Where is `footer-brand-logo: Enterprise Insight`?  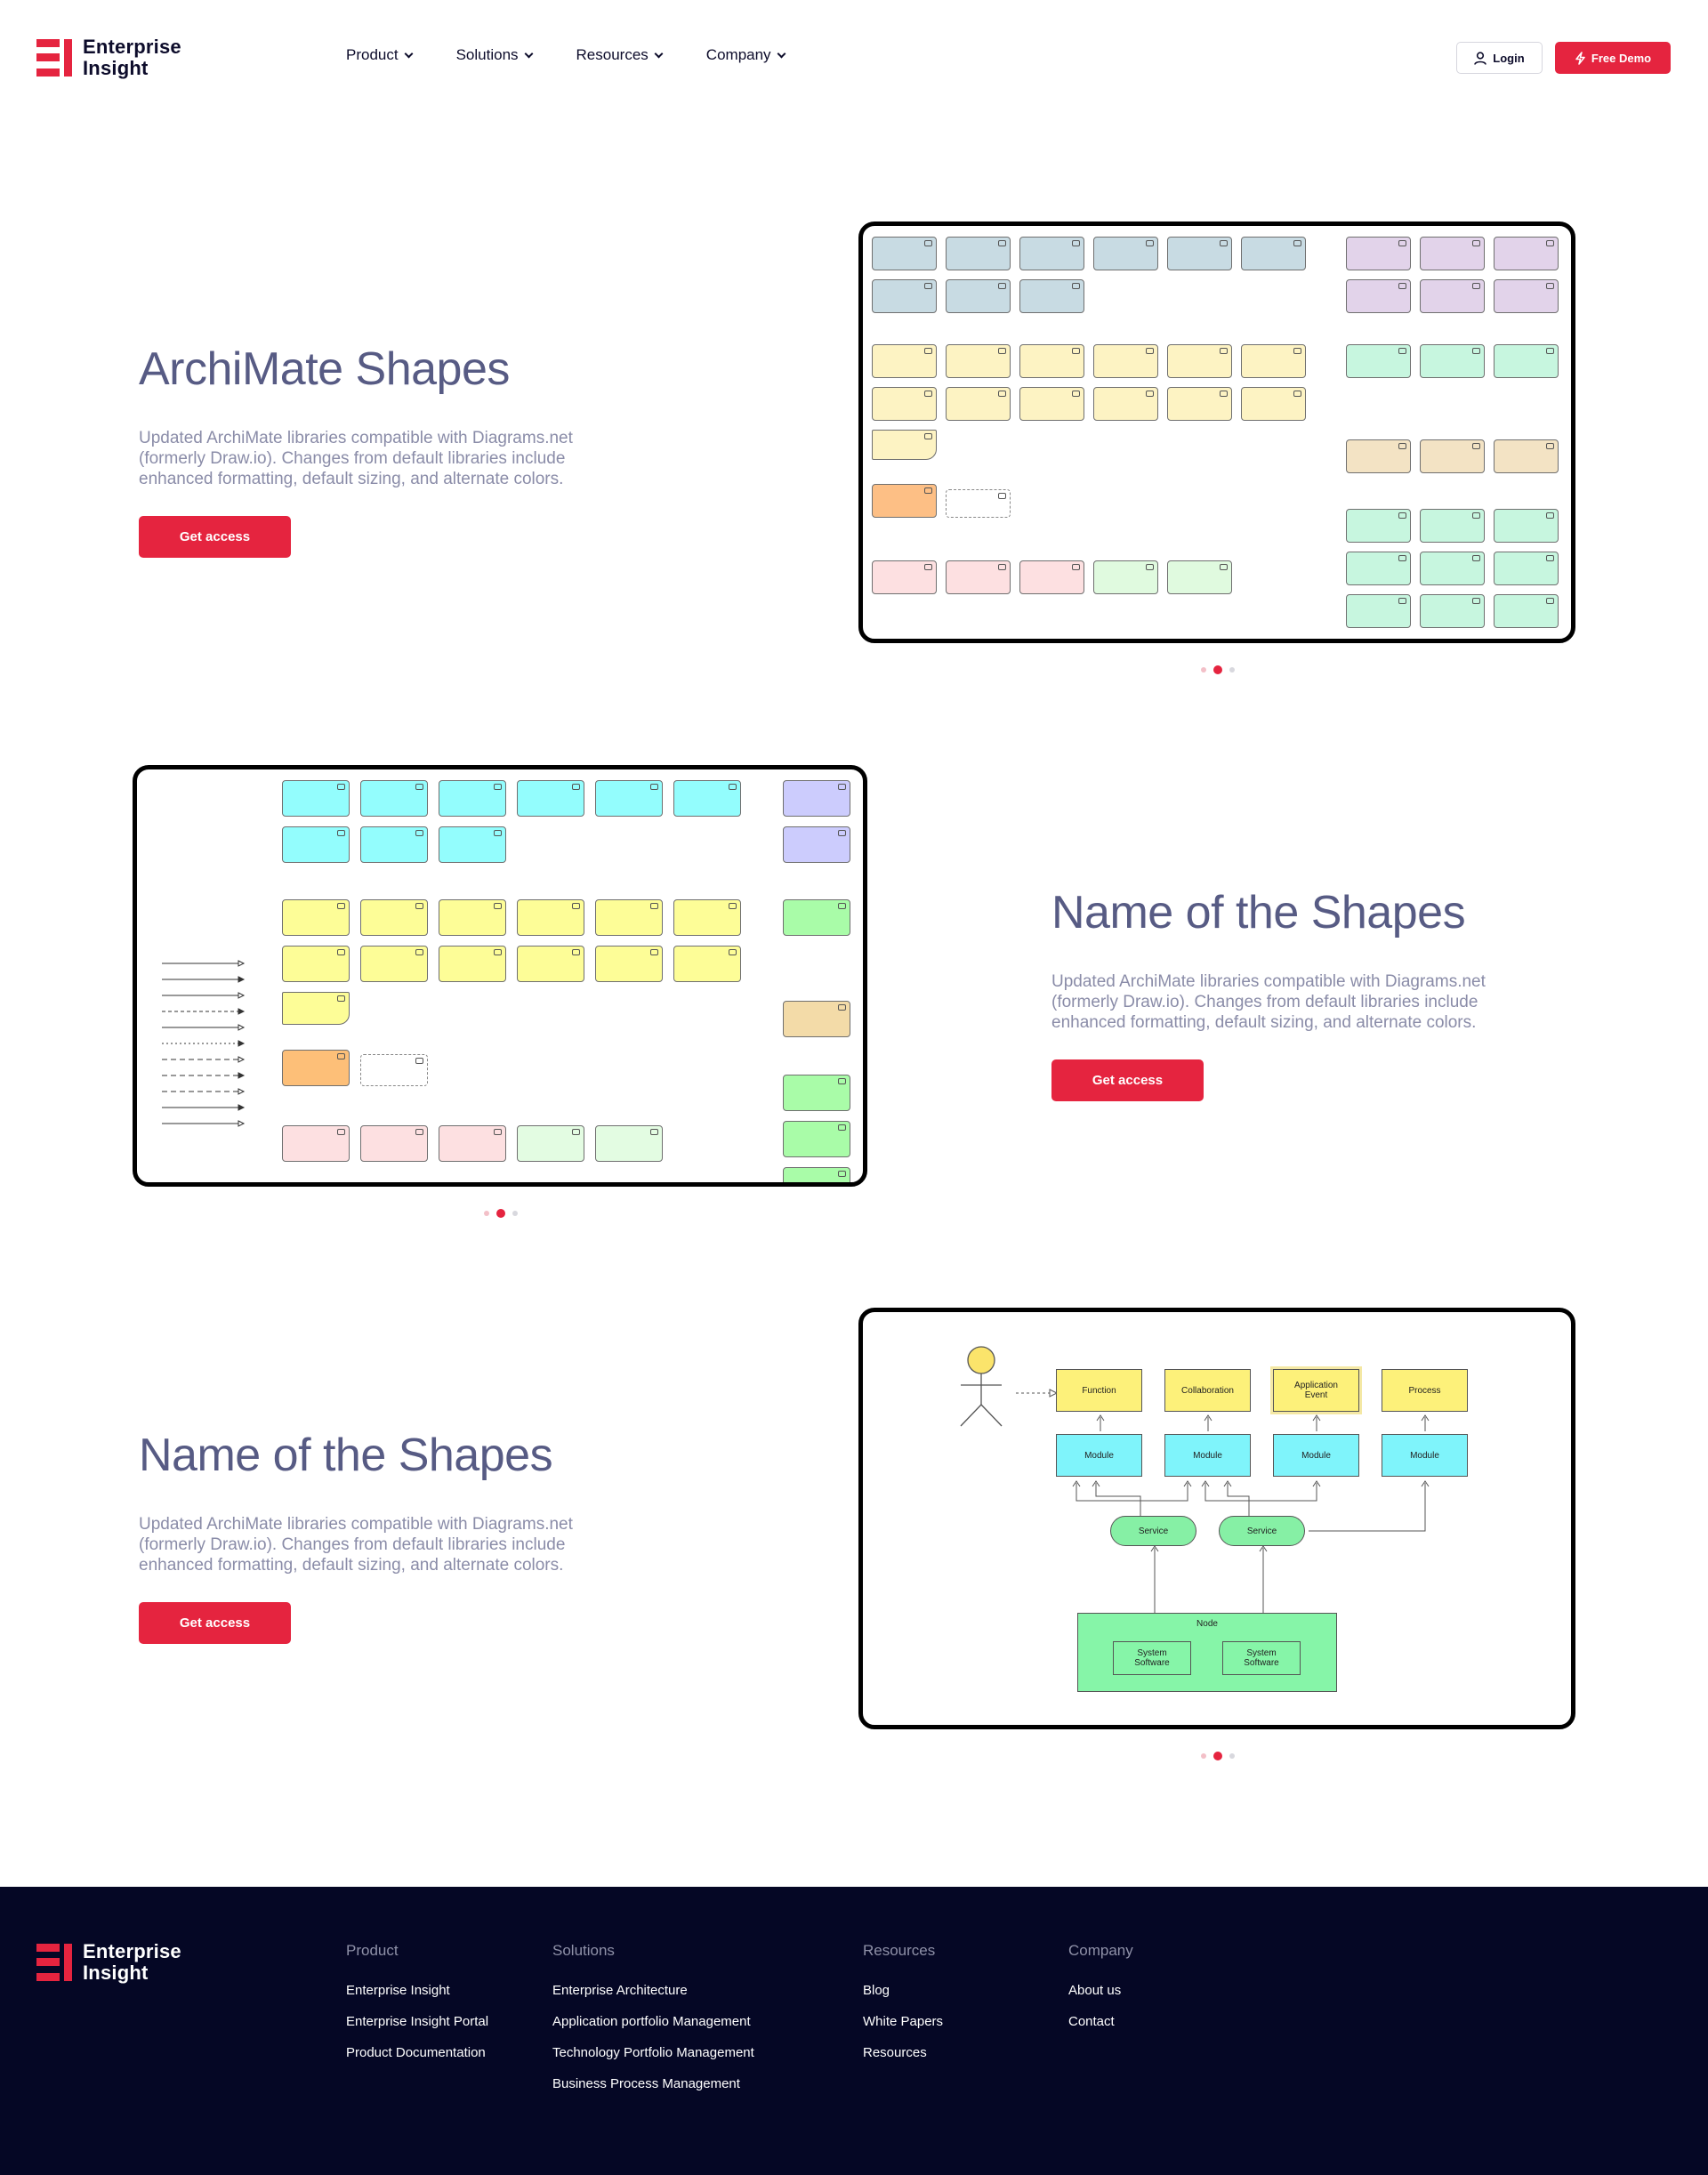
footer-brand-logo: Enterprise Insight is located at coordinates (108, 1962).